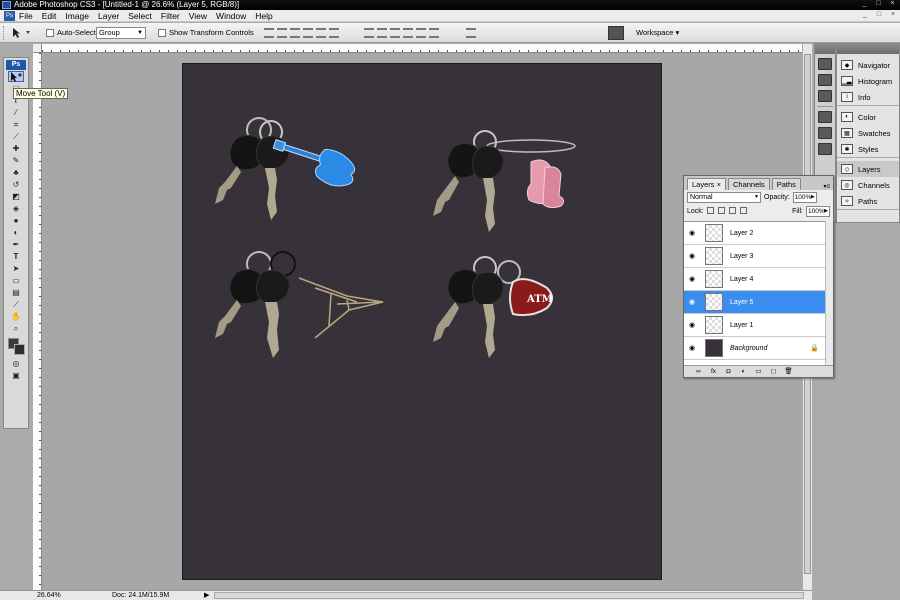  Describe the element at coordinates (758, 325) in the screenshot. I see `layer-row: ◉ Layer 1` at that location.